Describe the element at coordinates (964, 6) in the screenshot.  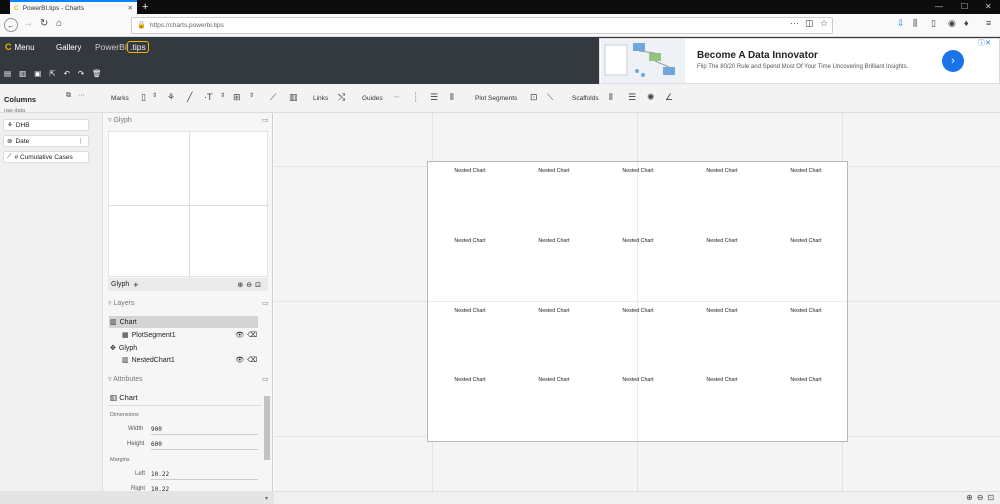
I see `maximize-icon: ☐` at that location.